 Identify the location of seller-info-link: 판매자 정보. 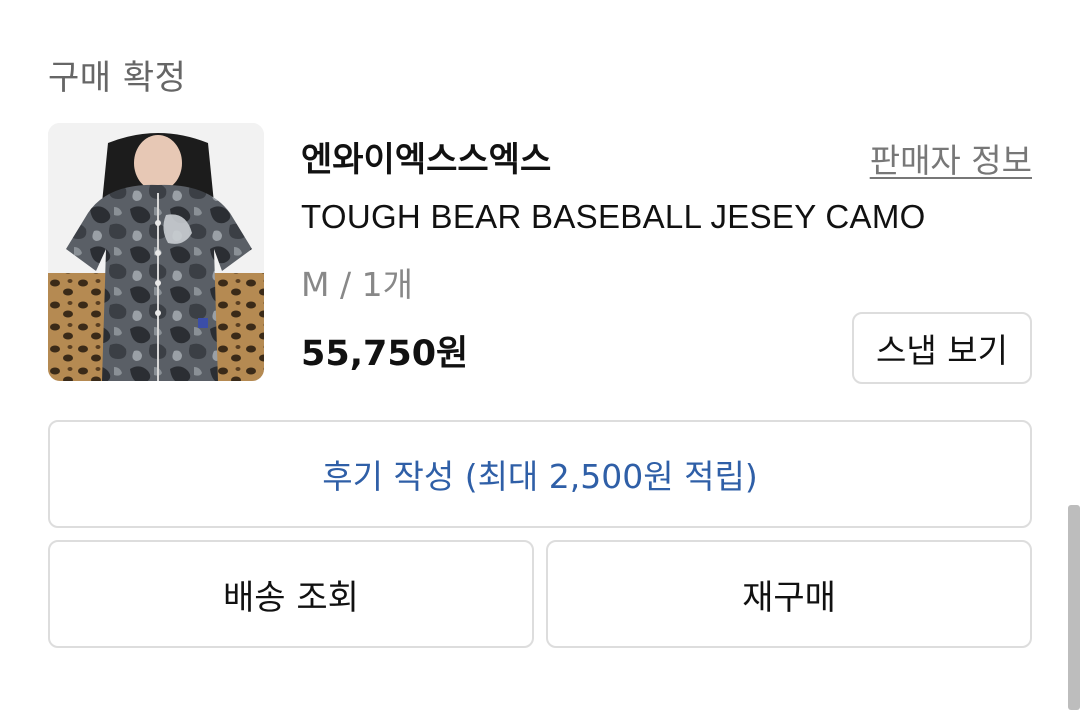
(951, 158).